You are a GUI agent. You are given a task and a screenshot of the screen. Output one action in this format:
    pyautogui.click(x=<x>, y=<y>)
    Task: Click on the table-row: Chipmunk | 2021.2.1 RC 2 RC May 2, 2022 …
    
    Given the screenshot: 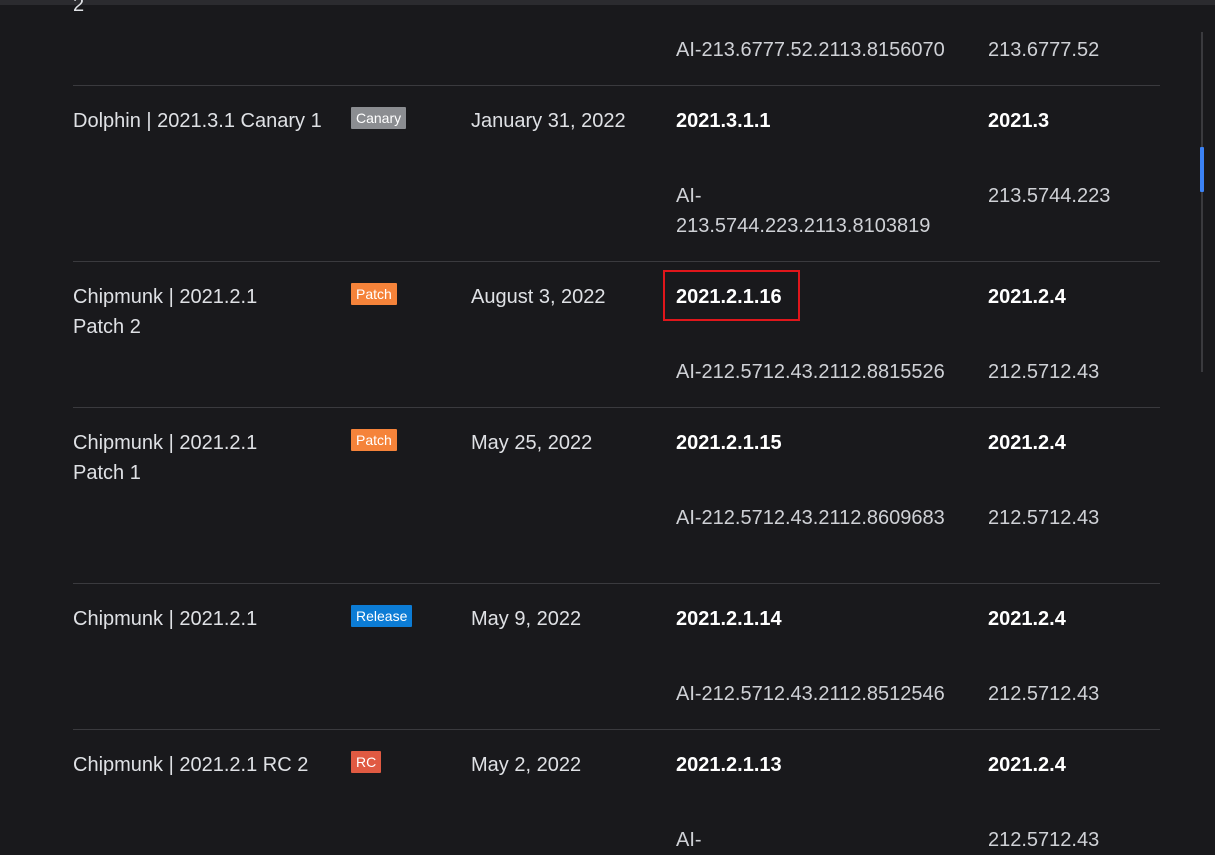 What is the action you would take?
    pyautogui.click(x=616, y=790)
    